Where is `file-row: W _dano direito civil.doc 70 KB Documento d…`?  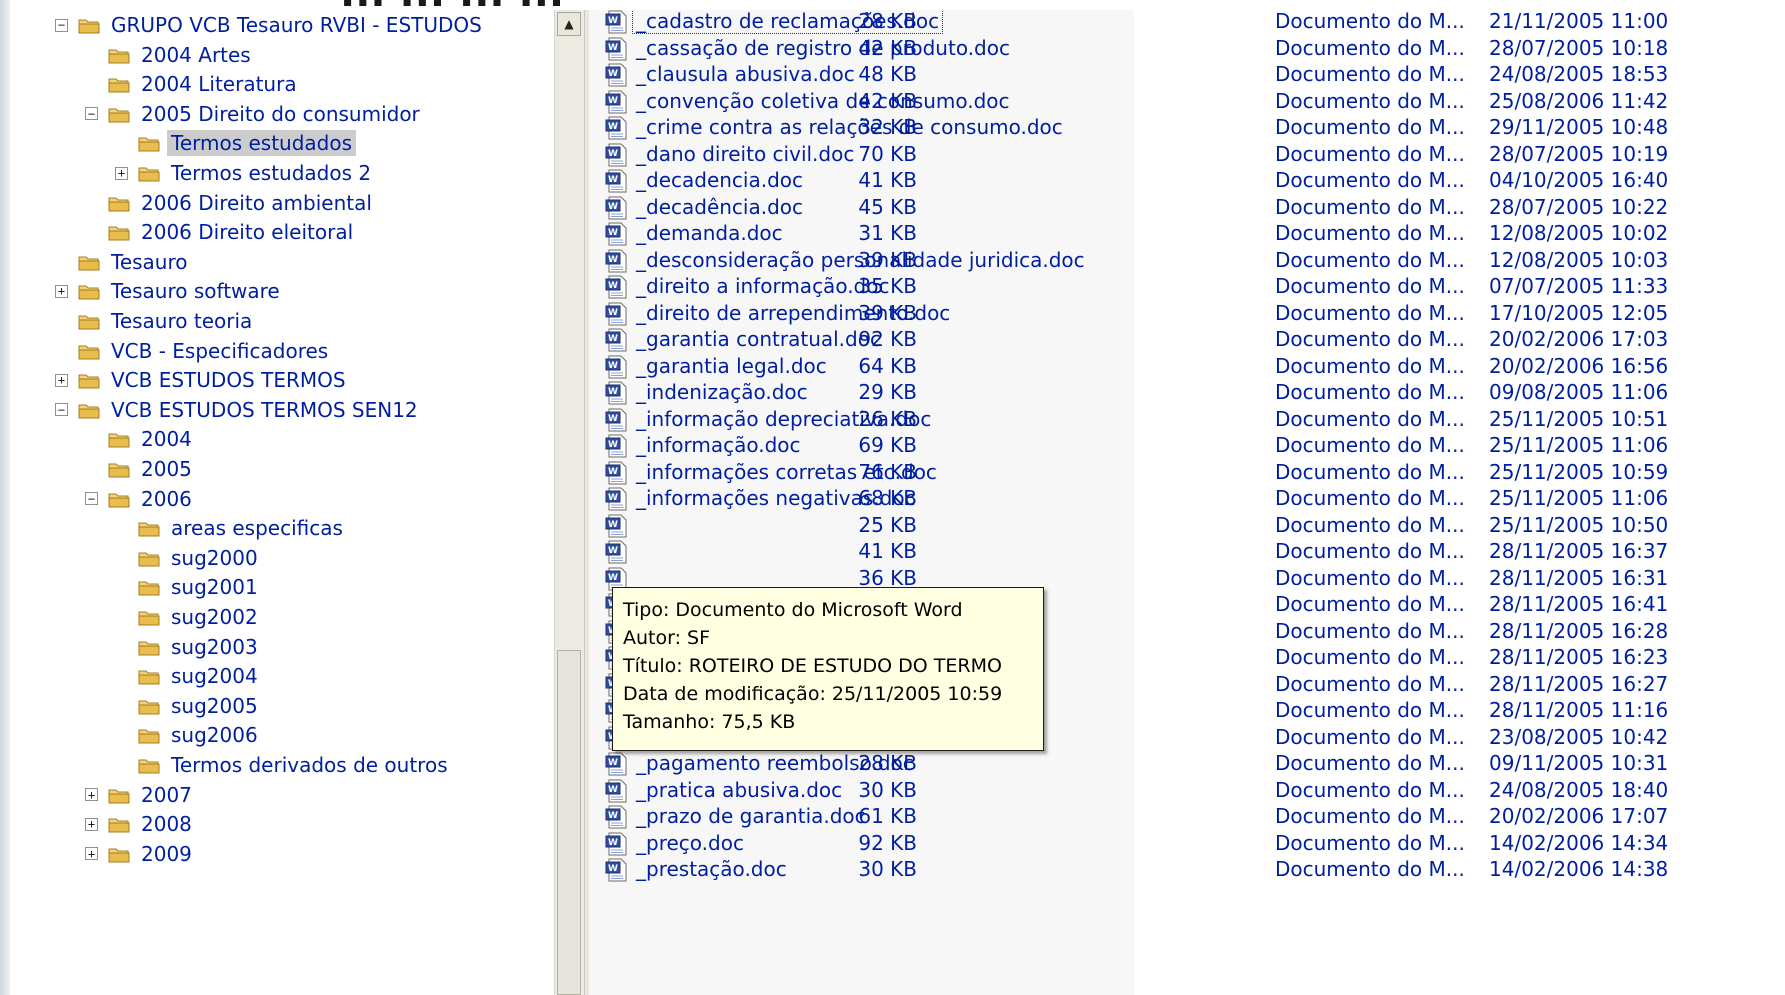 file-row: W _dano direito civil.doc 70 KB Documento d… is located at coordinates (1187, 155).